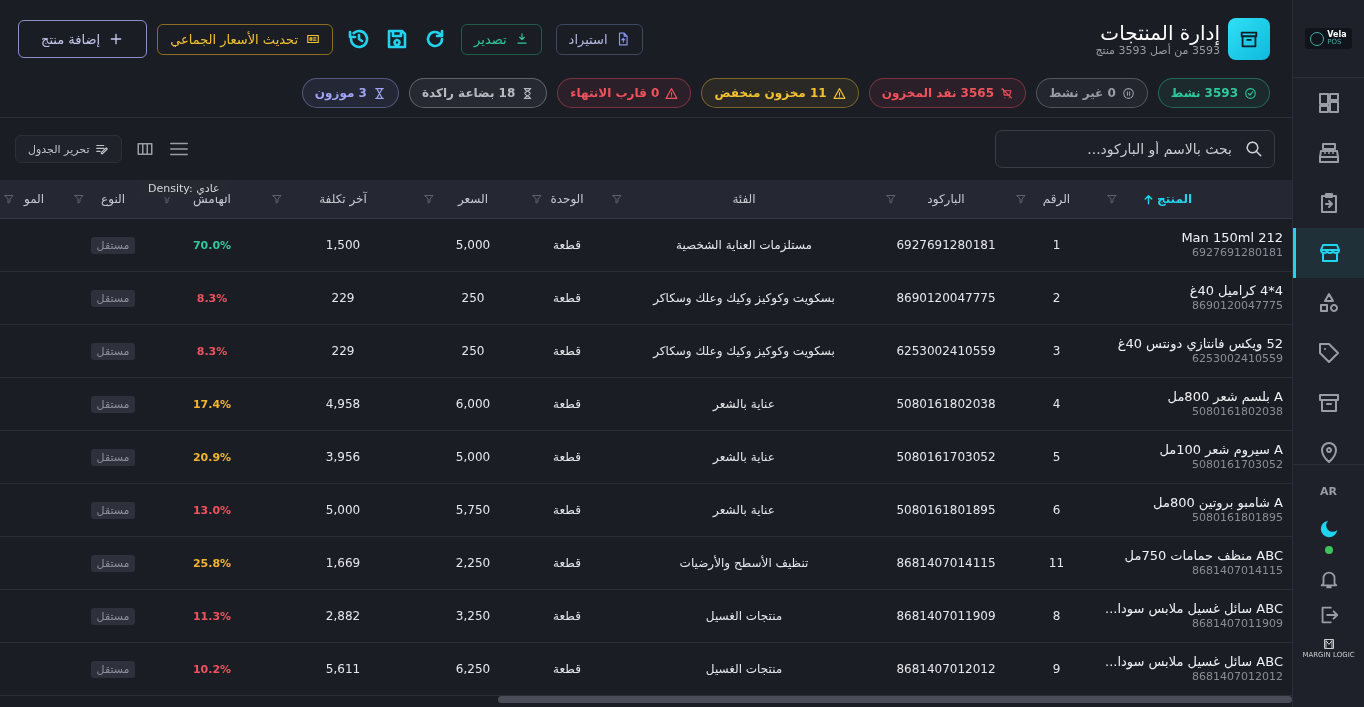  I want to click on status-chip: 18 بضاعة راكدة, so click(478, 93).